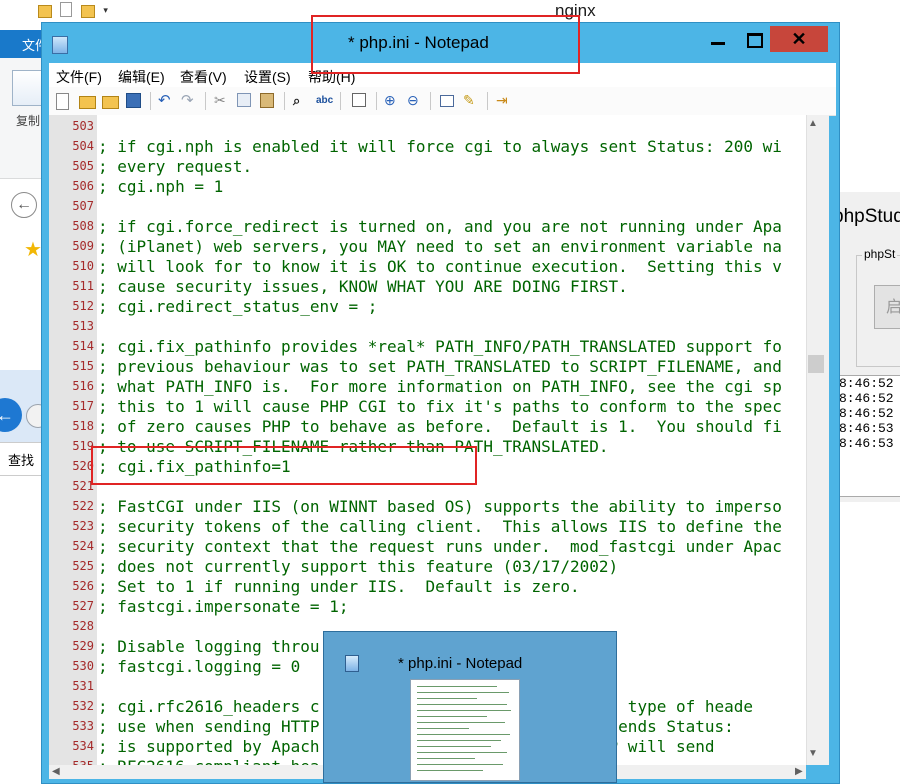 The height and width of the screenshot is (784, 900). Describe the element at coordinates (83, 706) in the screenshot. I see `line-number: 532` at that location.